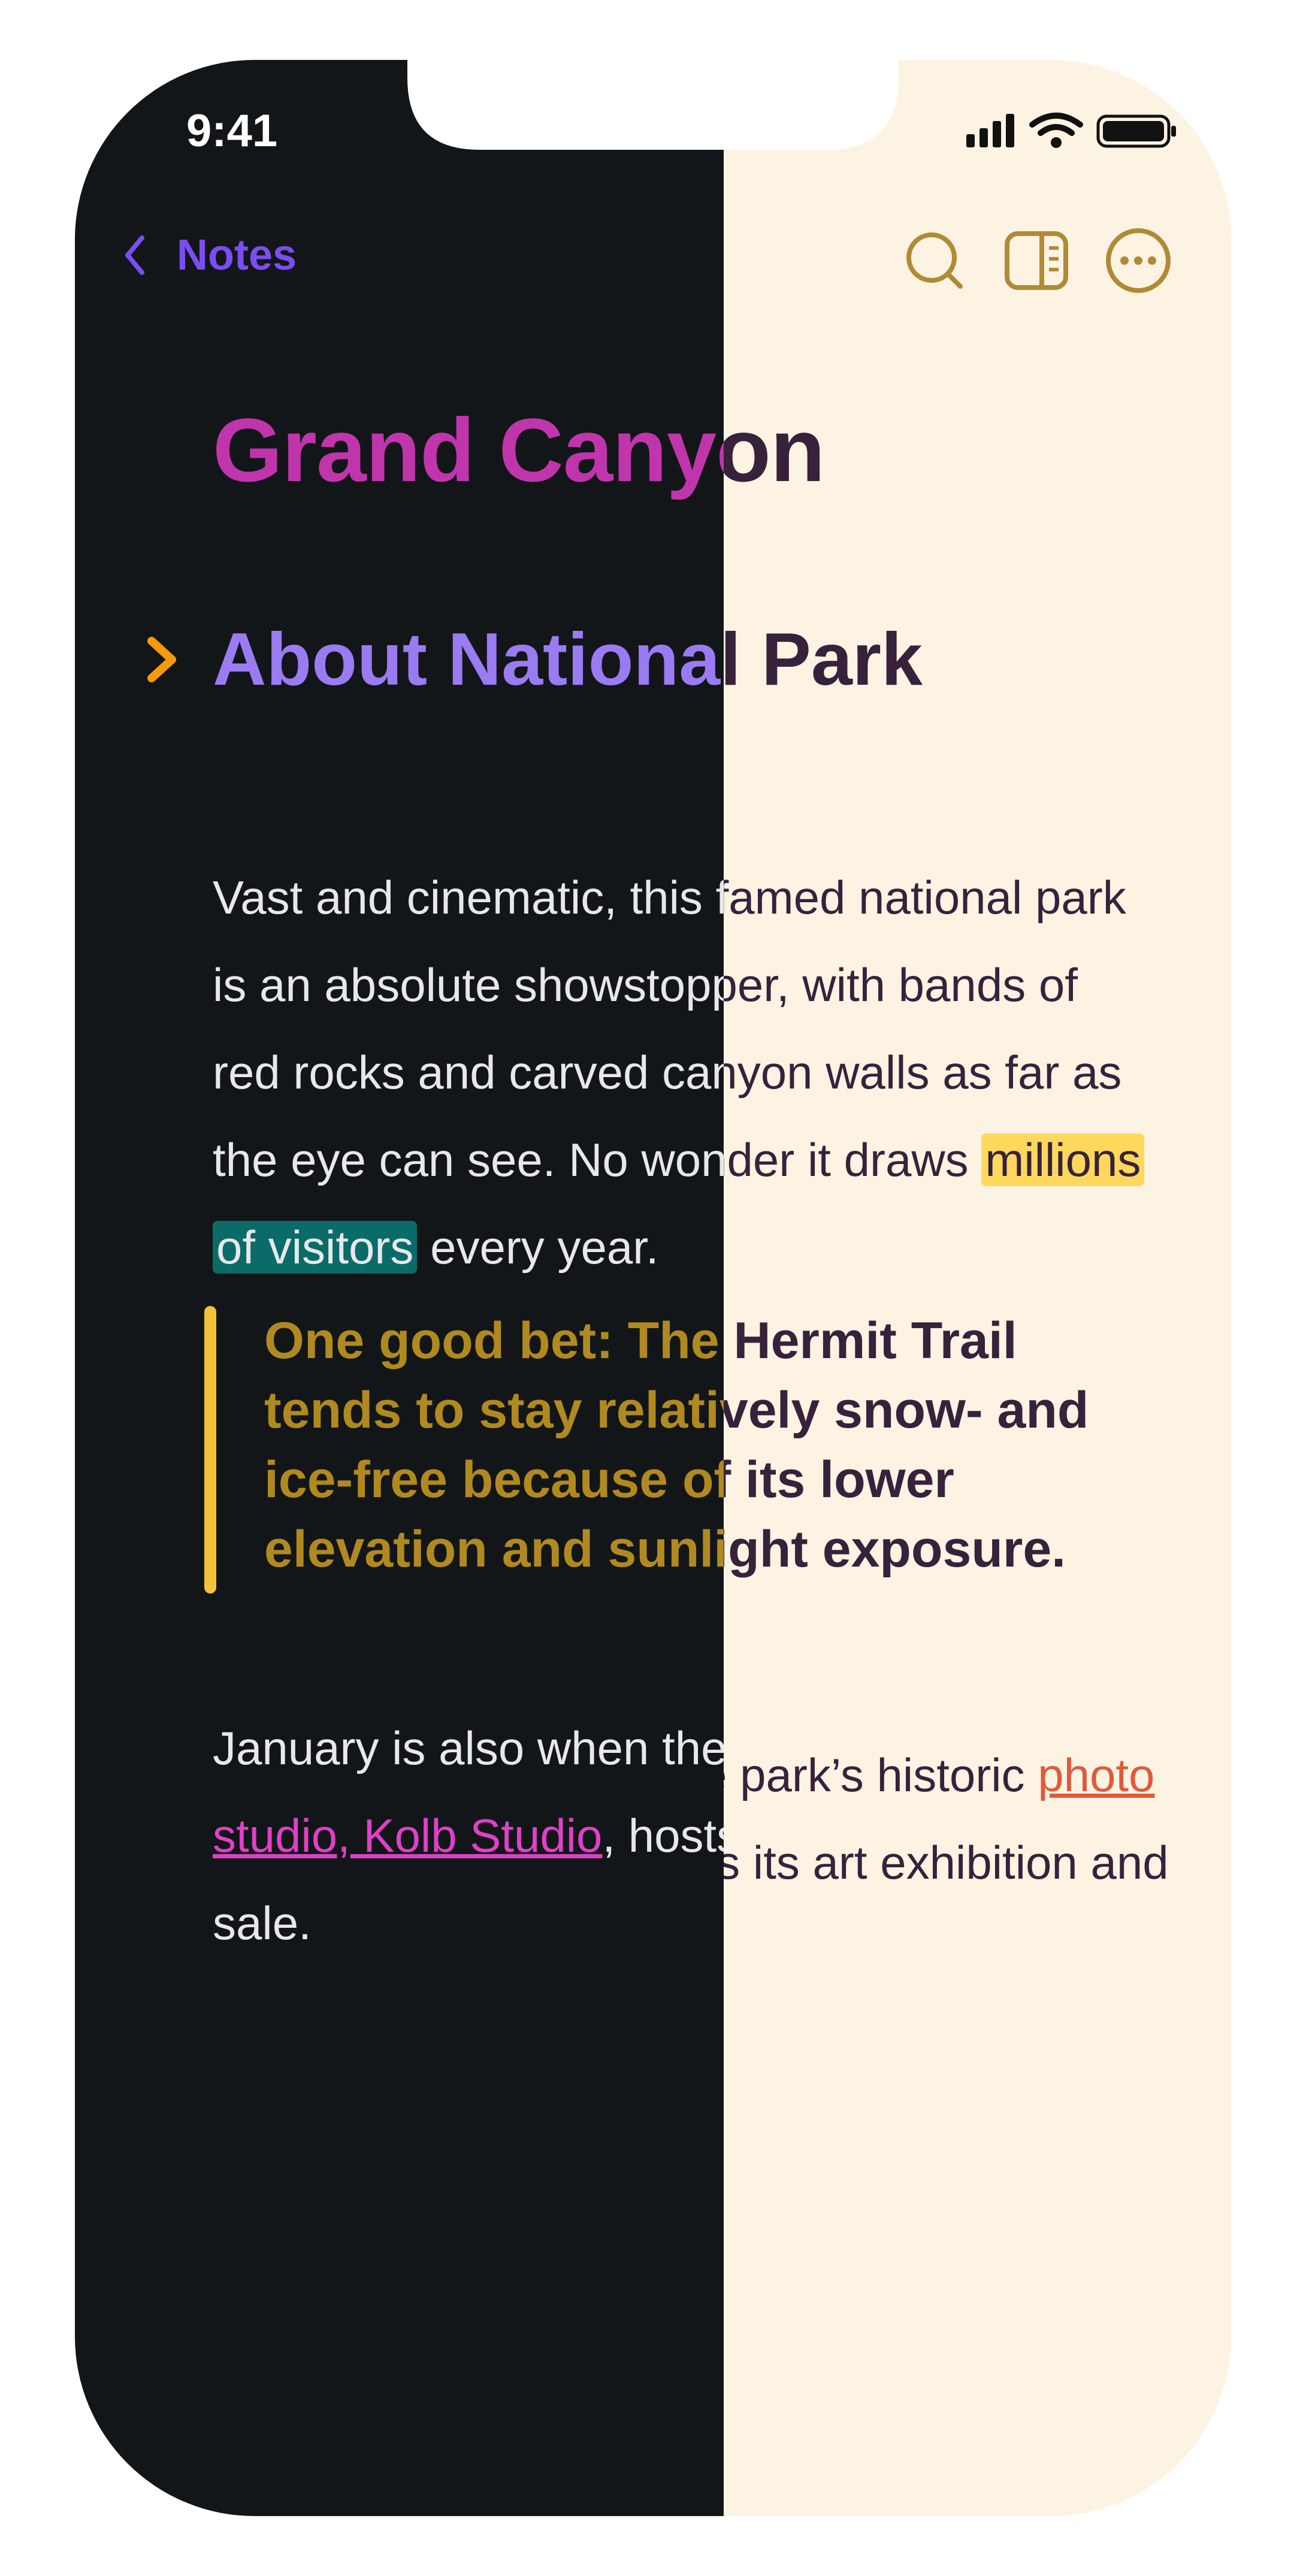  What do you see at coordinates (653, 102) in the screenshot?
I see `notch` at bounding box center [653, 102].